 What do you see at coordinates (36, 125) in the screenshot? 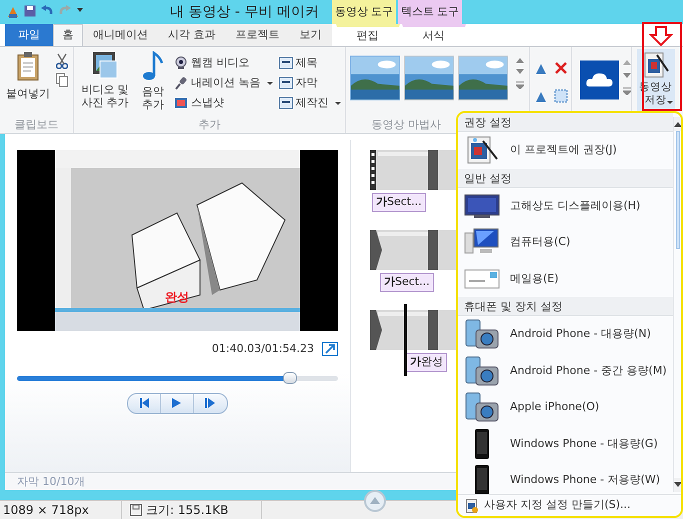
I see `group-label: 클립보드` at bounding box center [36, 125].